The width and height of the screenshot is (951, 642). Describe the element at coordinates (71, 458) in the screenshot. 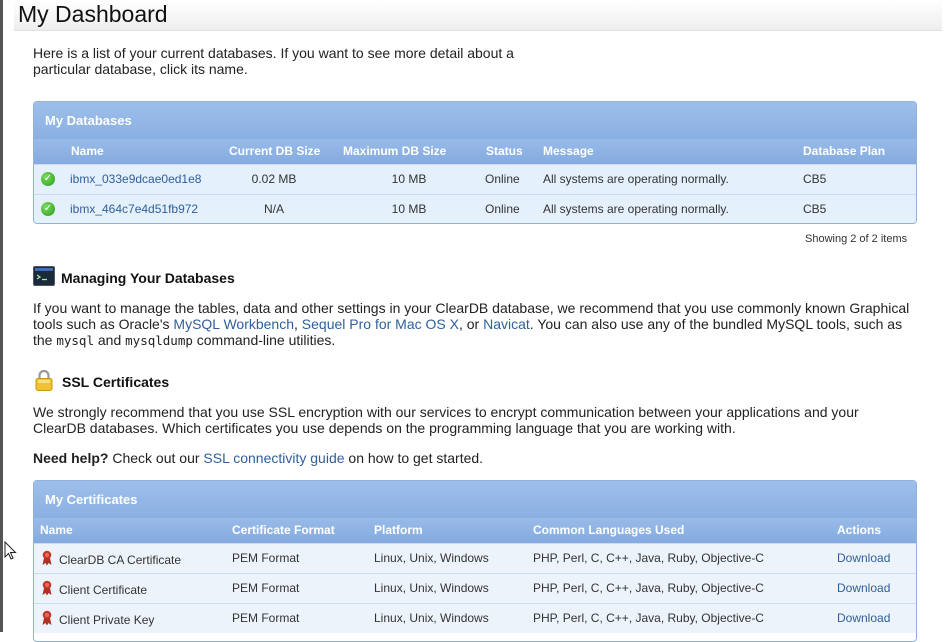

I see `help-bold: Need help?` at that location.